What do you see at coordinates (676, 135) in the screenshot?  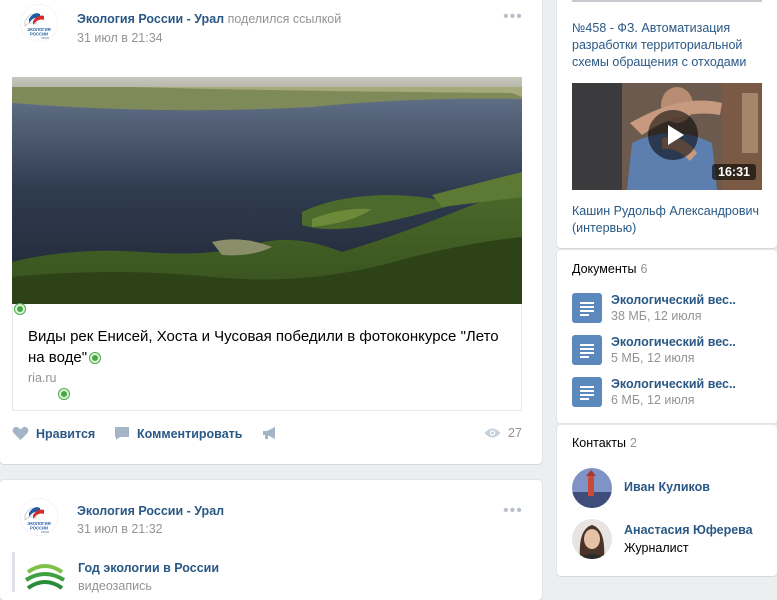 I see `play-icon` at bounding box center [676, 135].